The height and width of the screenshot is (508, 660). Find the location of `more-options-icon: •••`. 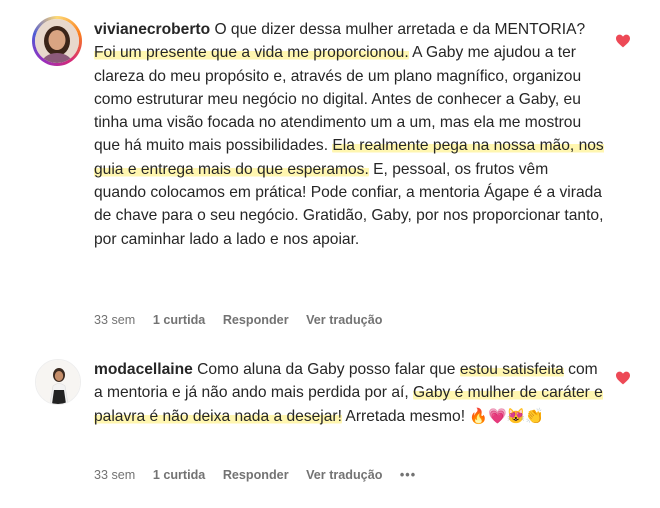

more-options-icon: ••• is located at coordinates (408, 475).